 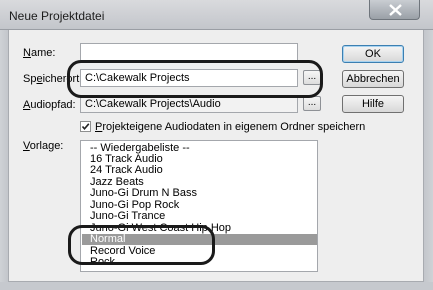 What do you see at coordinates (199, 239) in the screenshot?
I see `list-item-selected: Normal` at bounding box center [199, 239].